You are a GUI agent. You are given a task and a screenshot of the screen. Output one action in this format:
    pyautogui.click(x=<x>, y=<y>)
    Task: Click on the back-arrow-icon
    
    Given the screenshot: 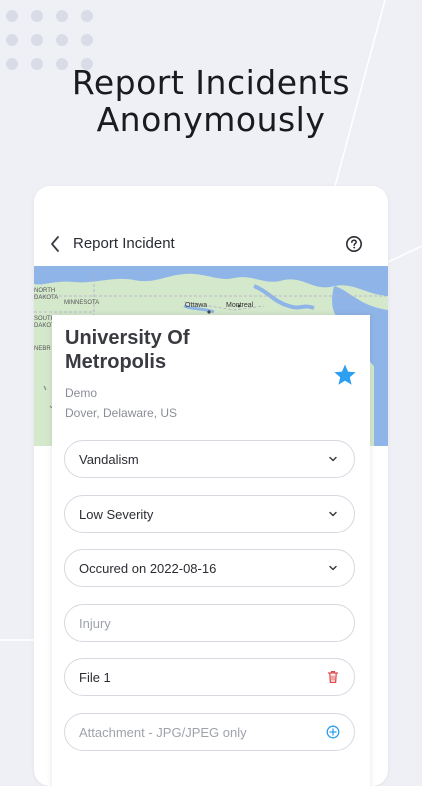 What is the action you would take?
    pyautogui.click(x=56, y=244)
    